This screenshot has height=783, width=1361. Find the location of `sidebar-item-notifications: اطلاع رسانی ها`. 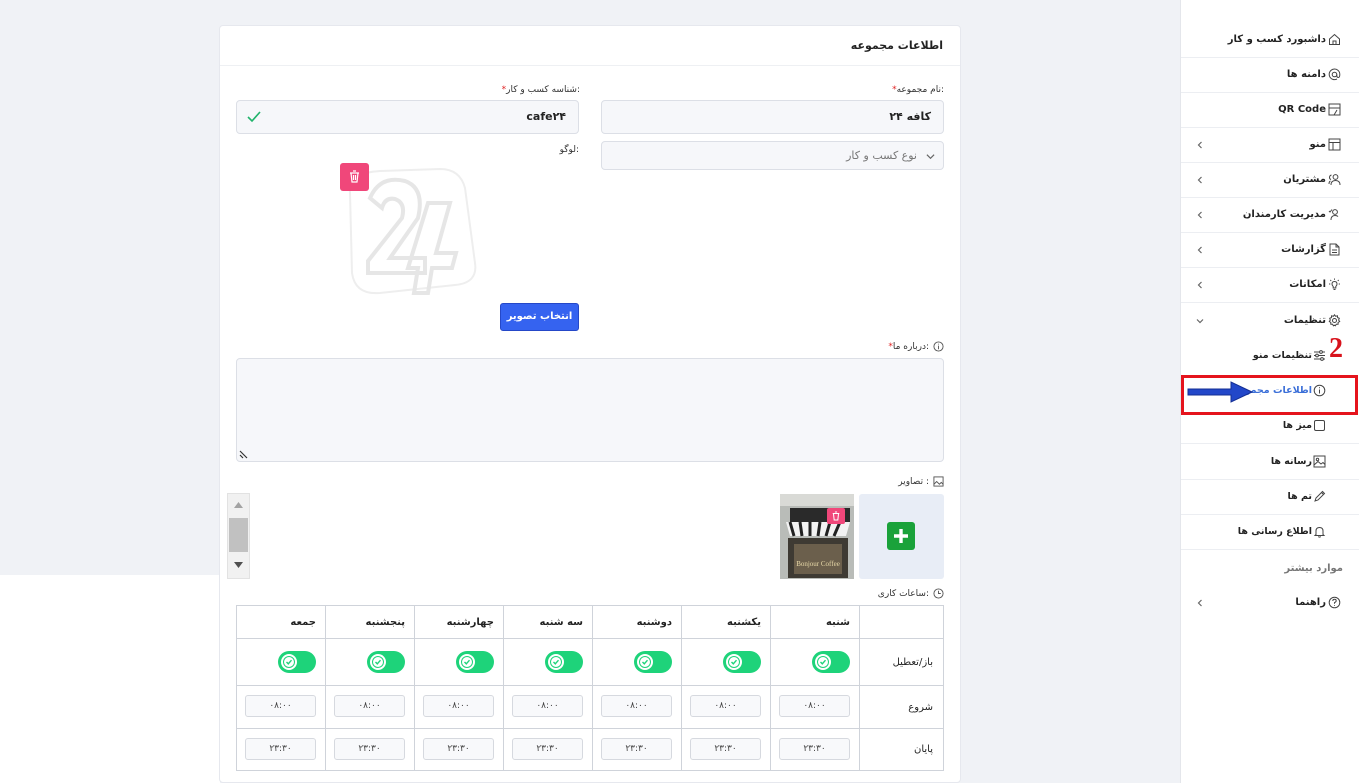

sidebar-item-notifications: اطلاع رسانی ها is located at coordinates (1270, 532).